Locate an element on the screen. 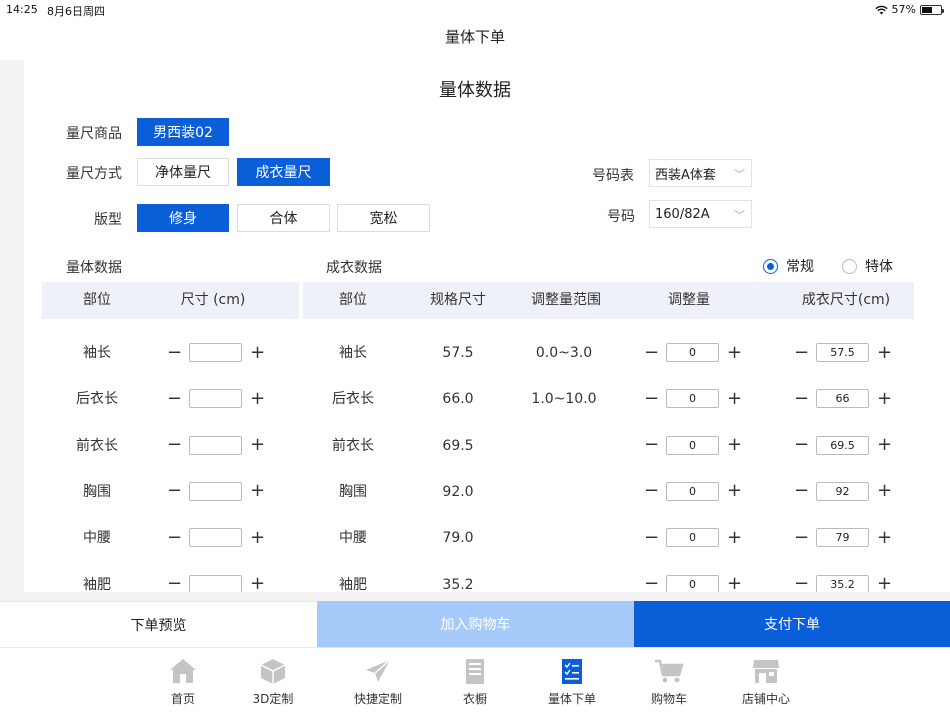  garment-section-title: 成衣数据 is located at coordinates (354, 268).